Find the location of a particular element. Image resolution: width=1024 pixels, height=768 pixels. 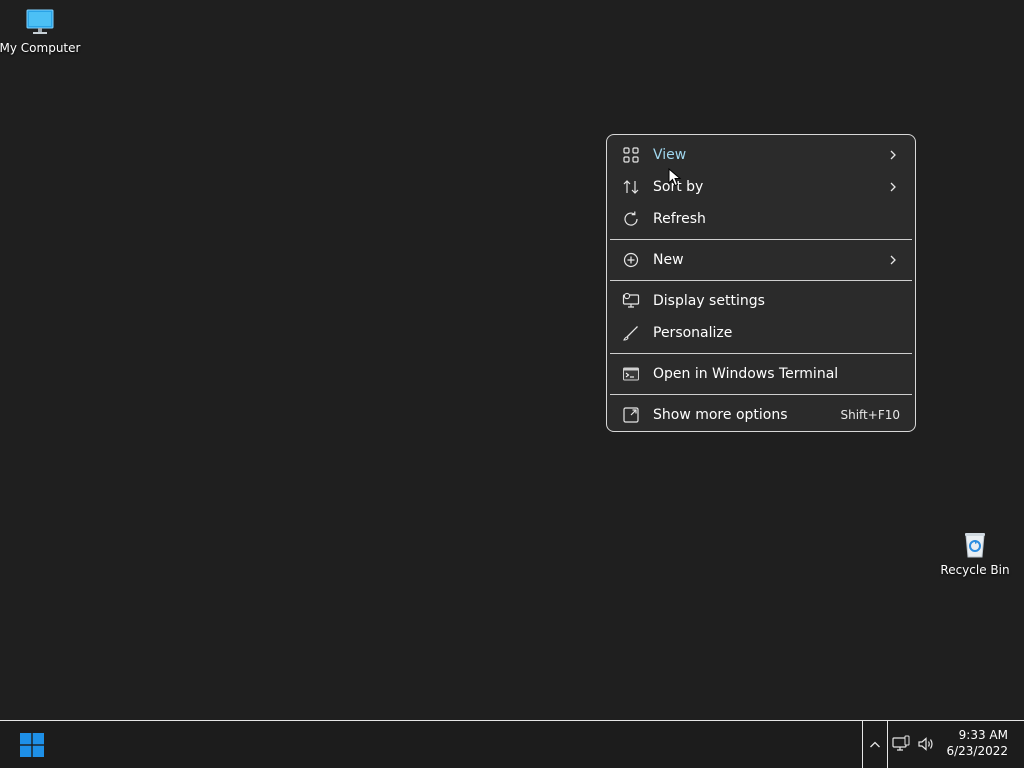

network-icon is located at coordinates (901, 744).